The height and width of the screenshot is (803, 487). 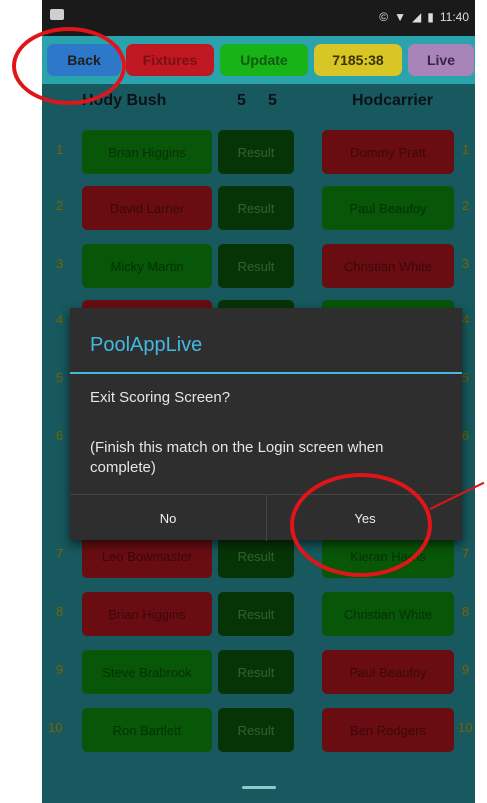 What do you see at coordinates (417, 17) in the screenshot?
I see `signal-icon: ◢` at bounding box center [417, 17].